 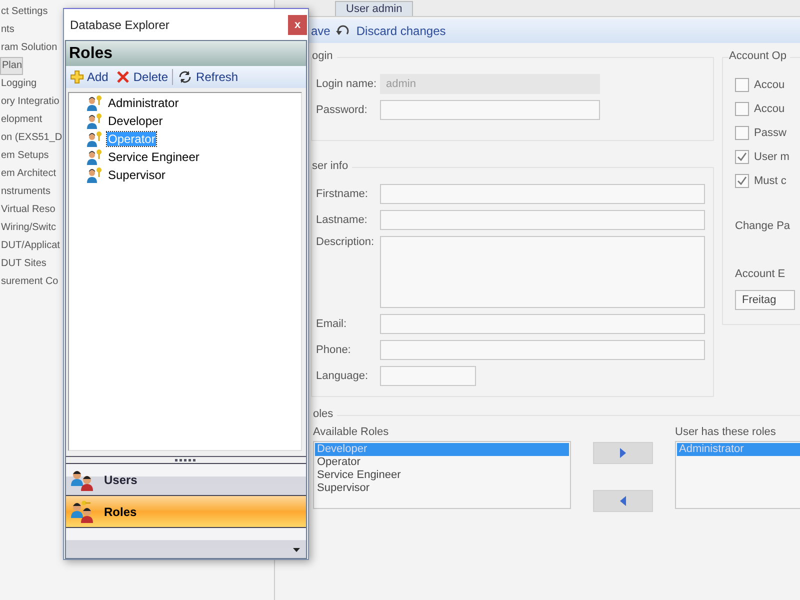 I want to click on tree-item: DUT Sites, so click(x=23, y=264).